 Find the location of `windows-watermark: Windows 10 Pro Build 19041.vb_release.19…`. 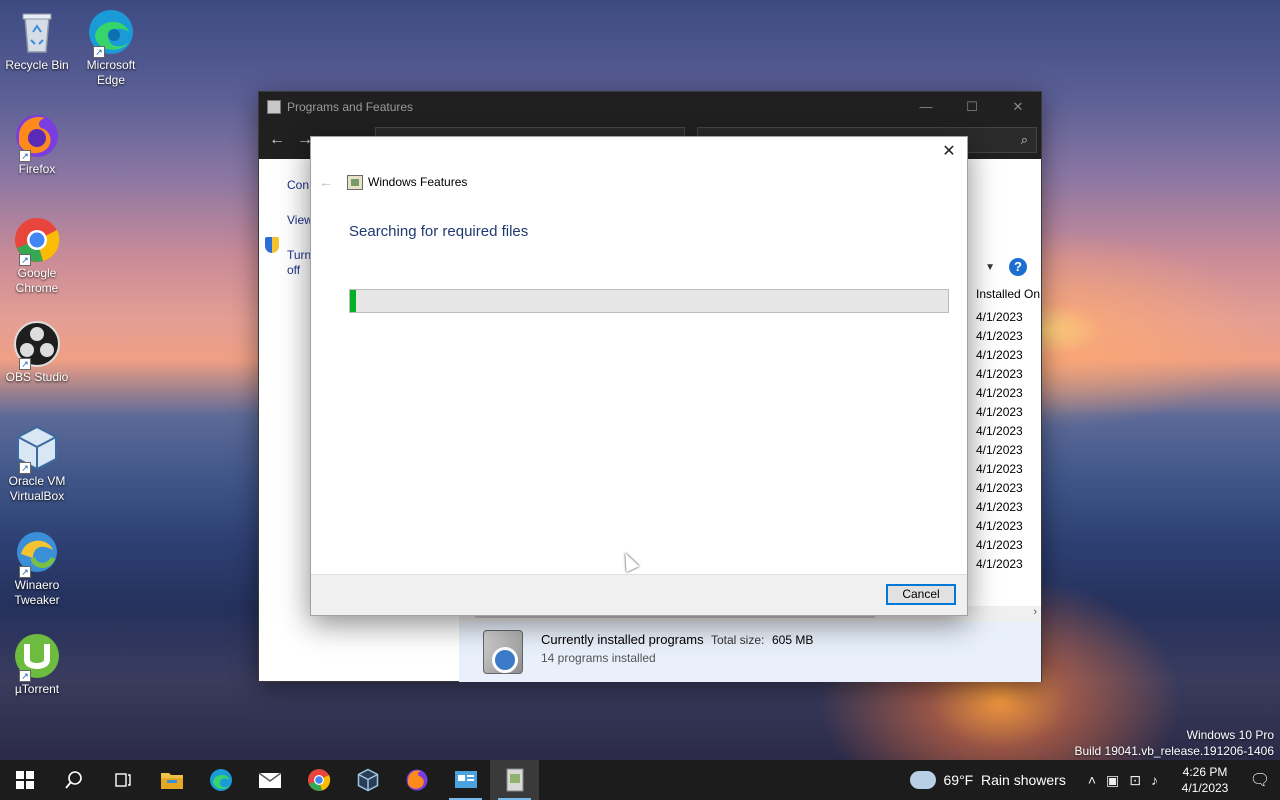

windows-watermark: Windows 10 Pro Build 19041.vb_release.19… is located at coordinates (1175, 743).